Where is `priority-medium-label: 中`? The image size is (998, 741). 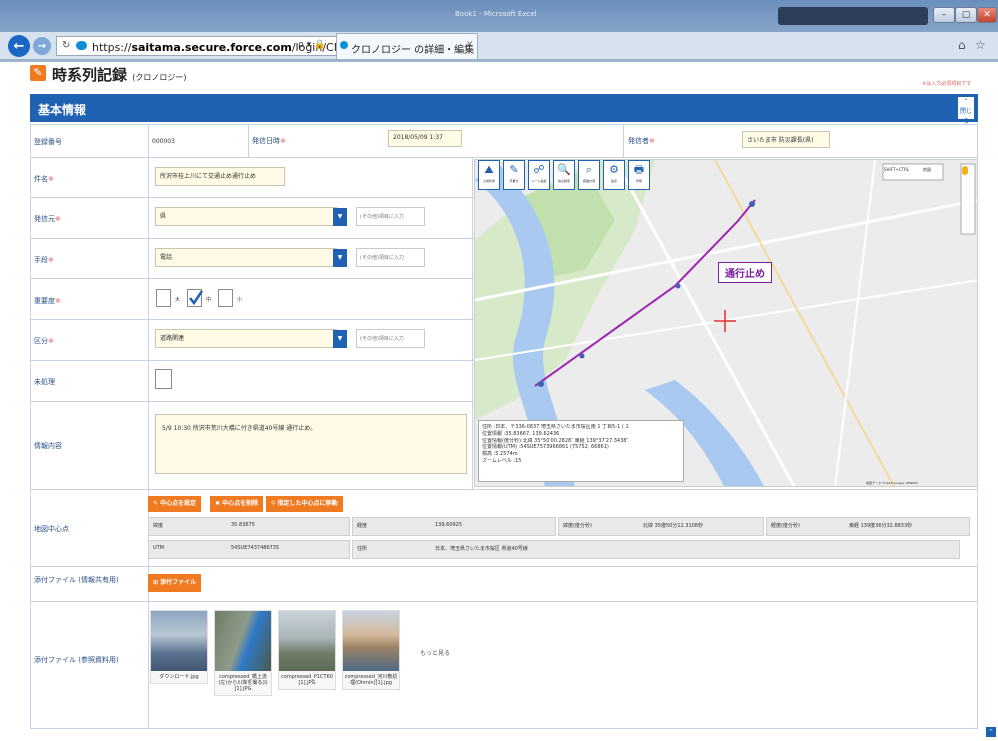 priority-medium-label: 中 is located at coordinates (209, 300).